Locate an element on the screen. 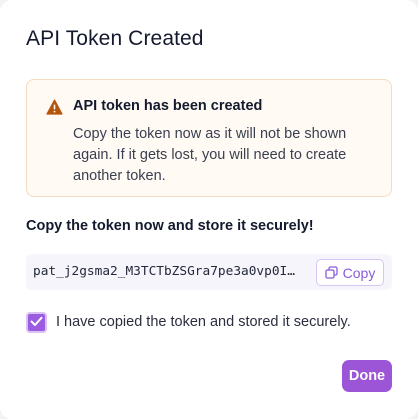  checkmark-icon is located at coordinates (36, 323).